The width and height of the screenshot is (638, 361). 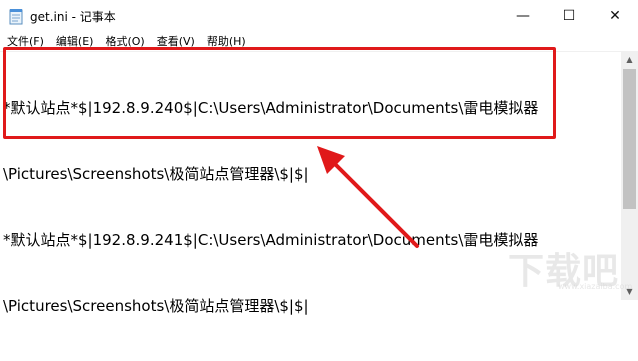 I want to click on scroll-thumb, so click(x=629, y=139).